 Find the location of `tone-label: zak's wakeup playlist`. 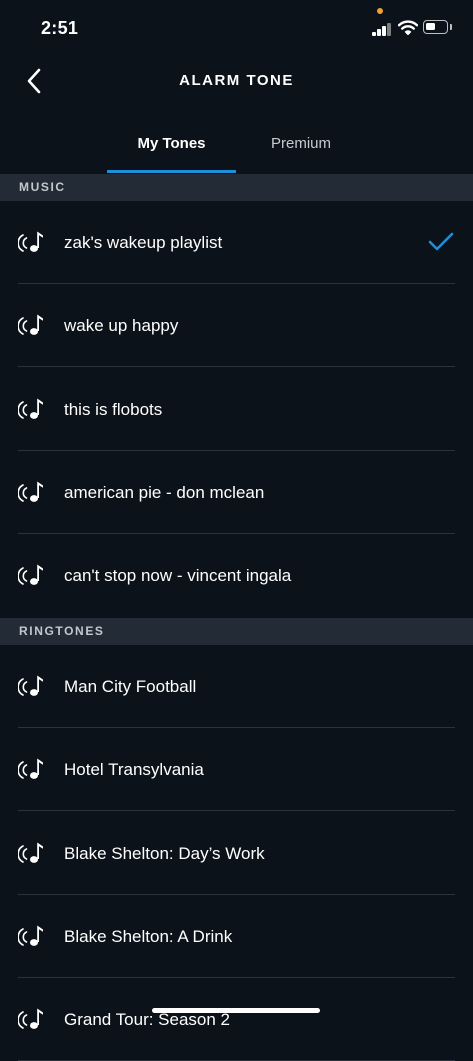

tone-label: zak's wakeup playlist is located at coordinates (143, 242).